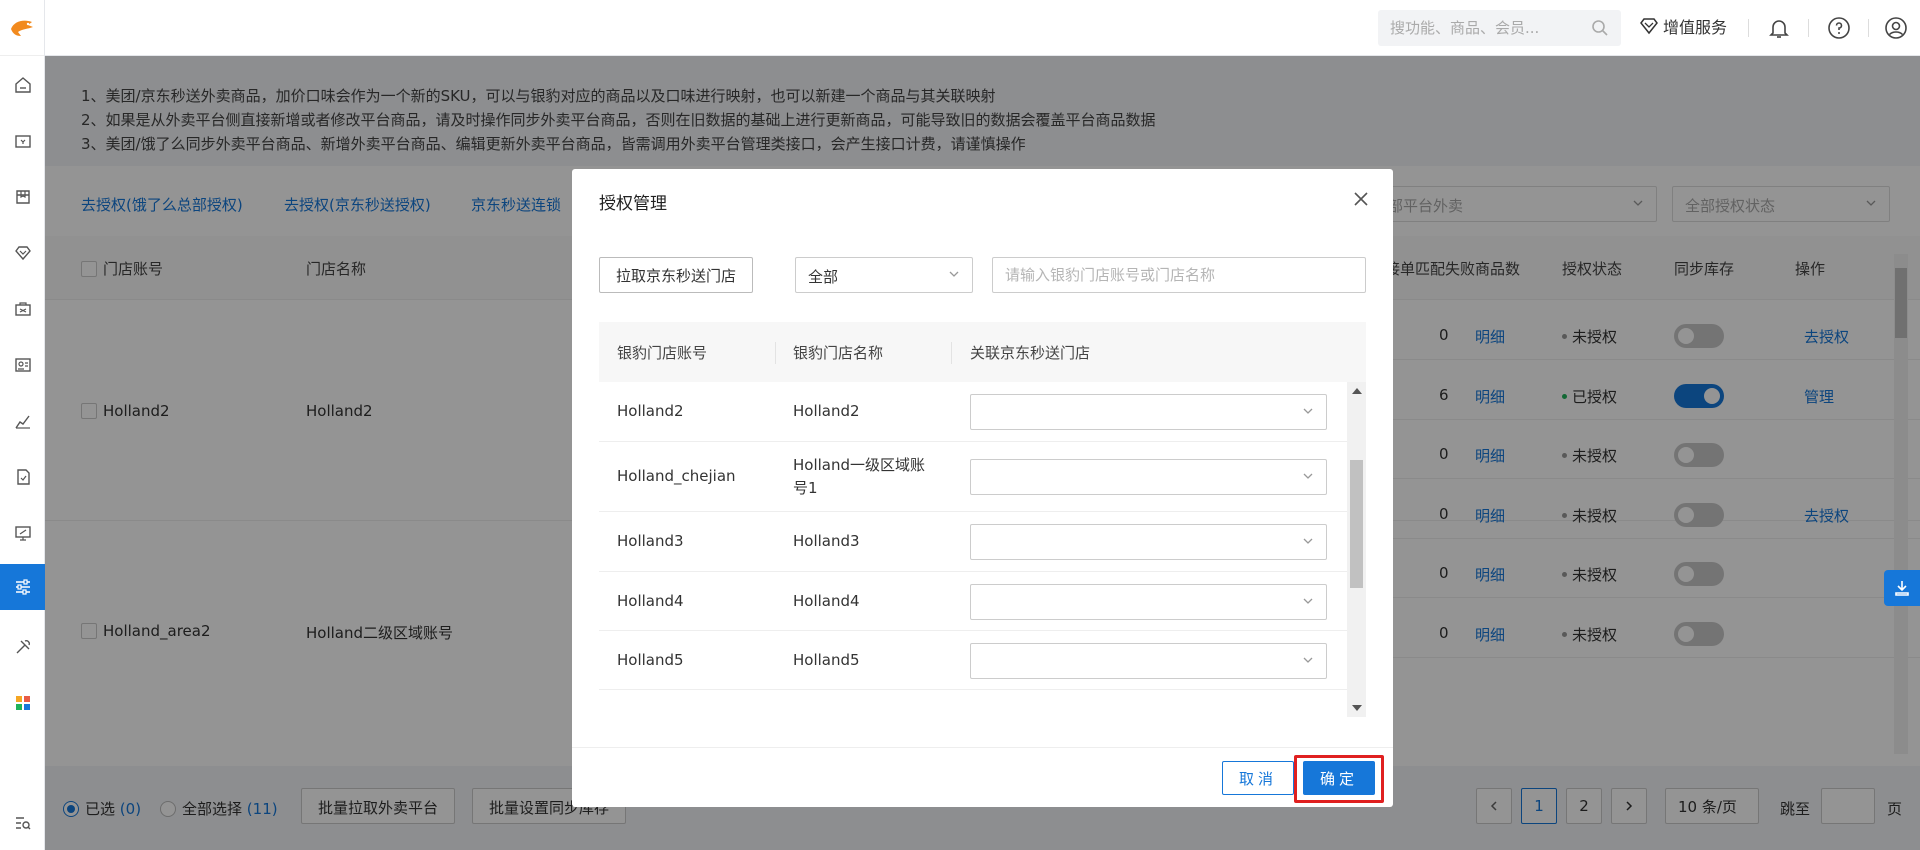 Image resolution: width=1920 pixels, height=850 pixels. Describe the element at coordinates (1490, 28) in the screenshot. I see `global-search-input` at that location.